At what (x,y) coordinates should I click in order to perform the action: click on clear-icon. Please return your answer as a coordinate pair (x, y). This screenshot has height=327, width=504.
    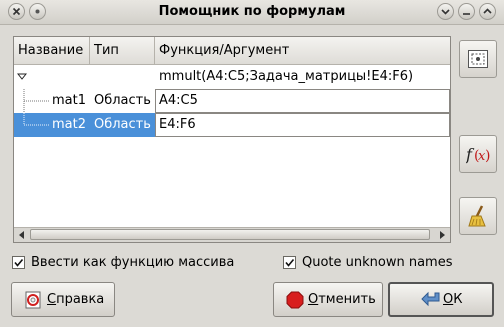
    Looking at the image, I should click on (477, 216).